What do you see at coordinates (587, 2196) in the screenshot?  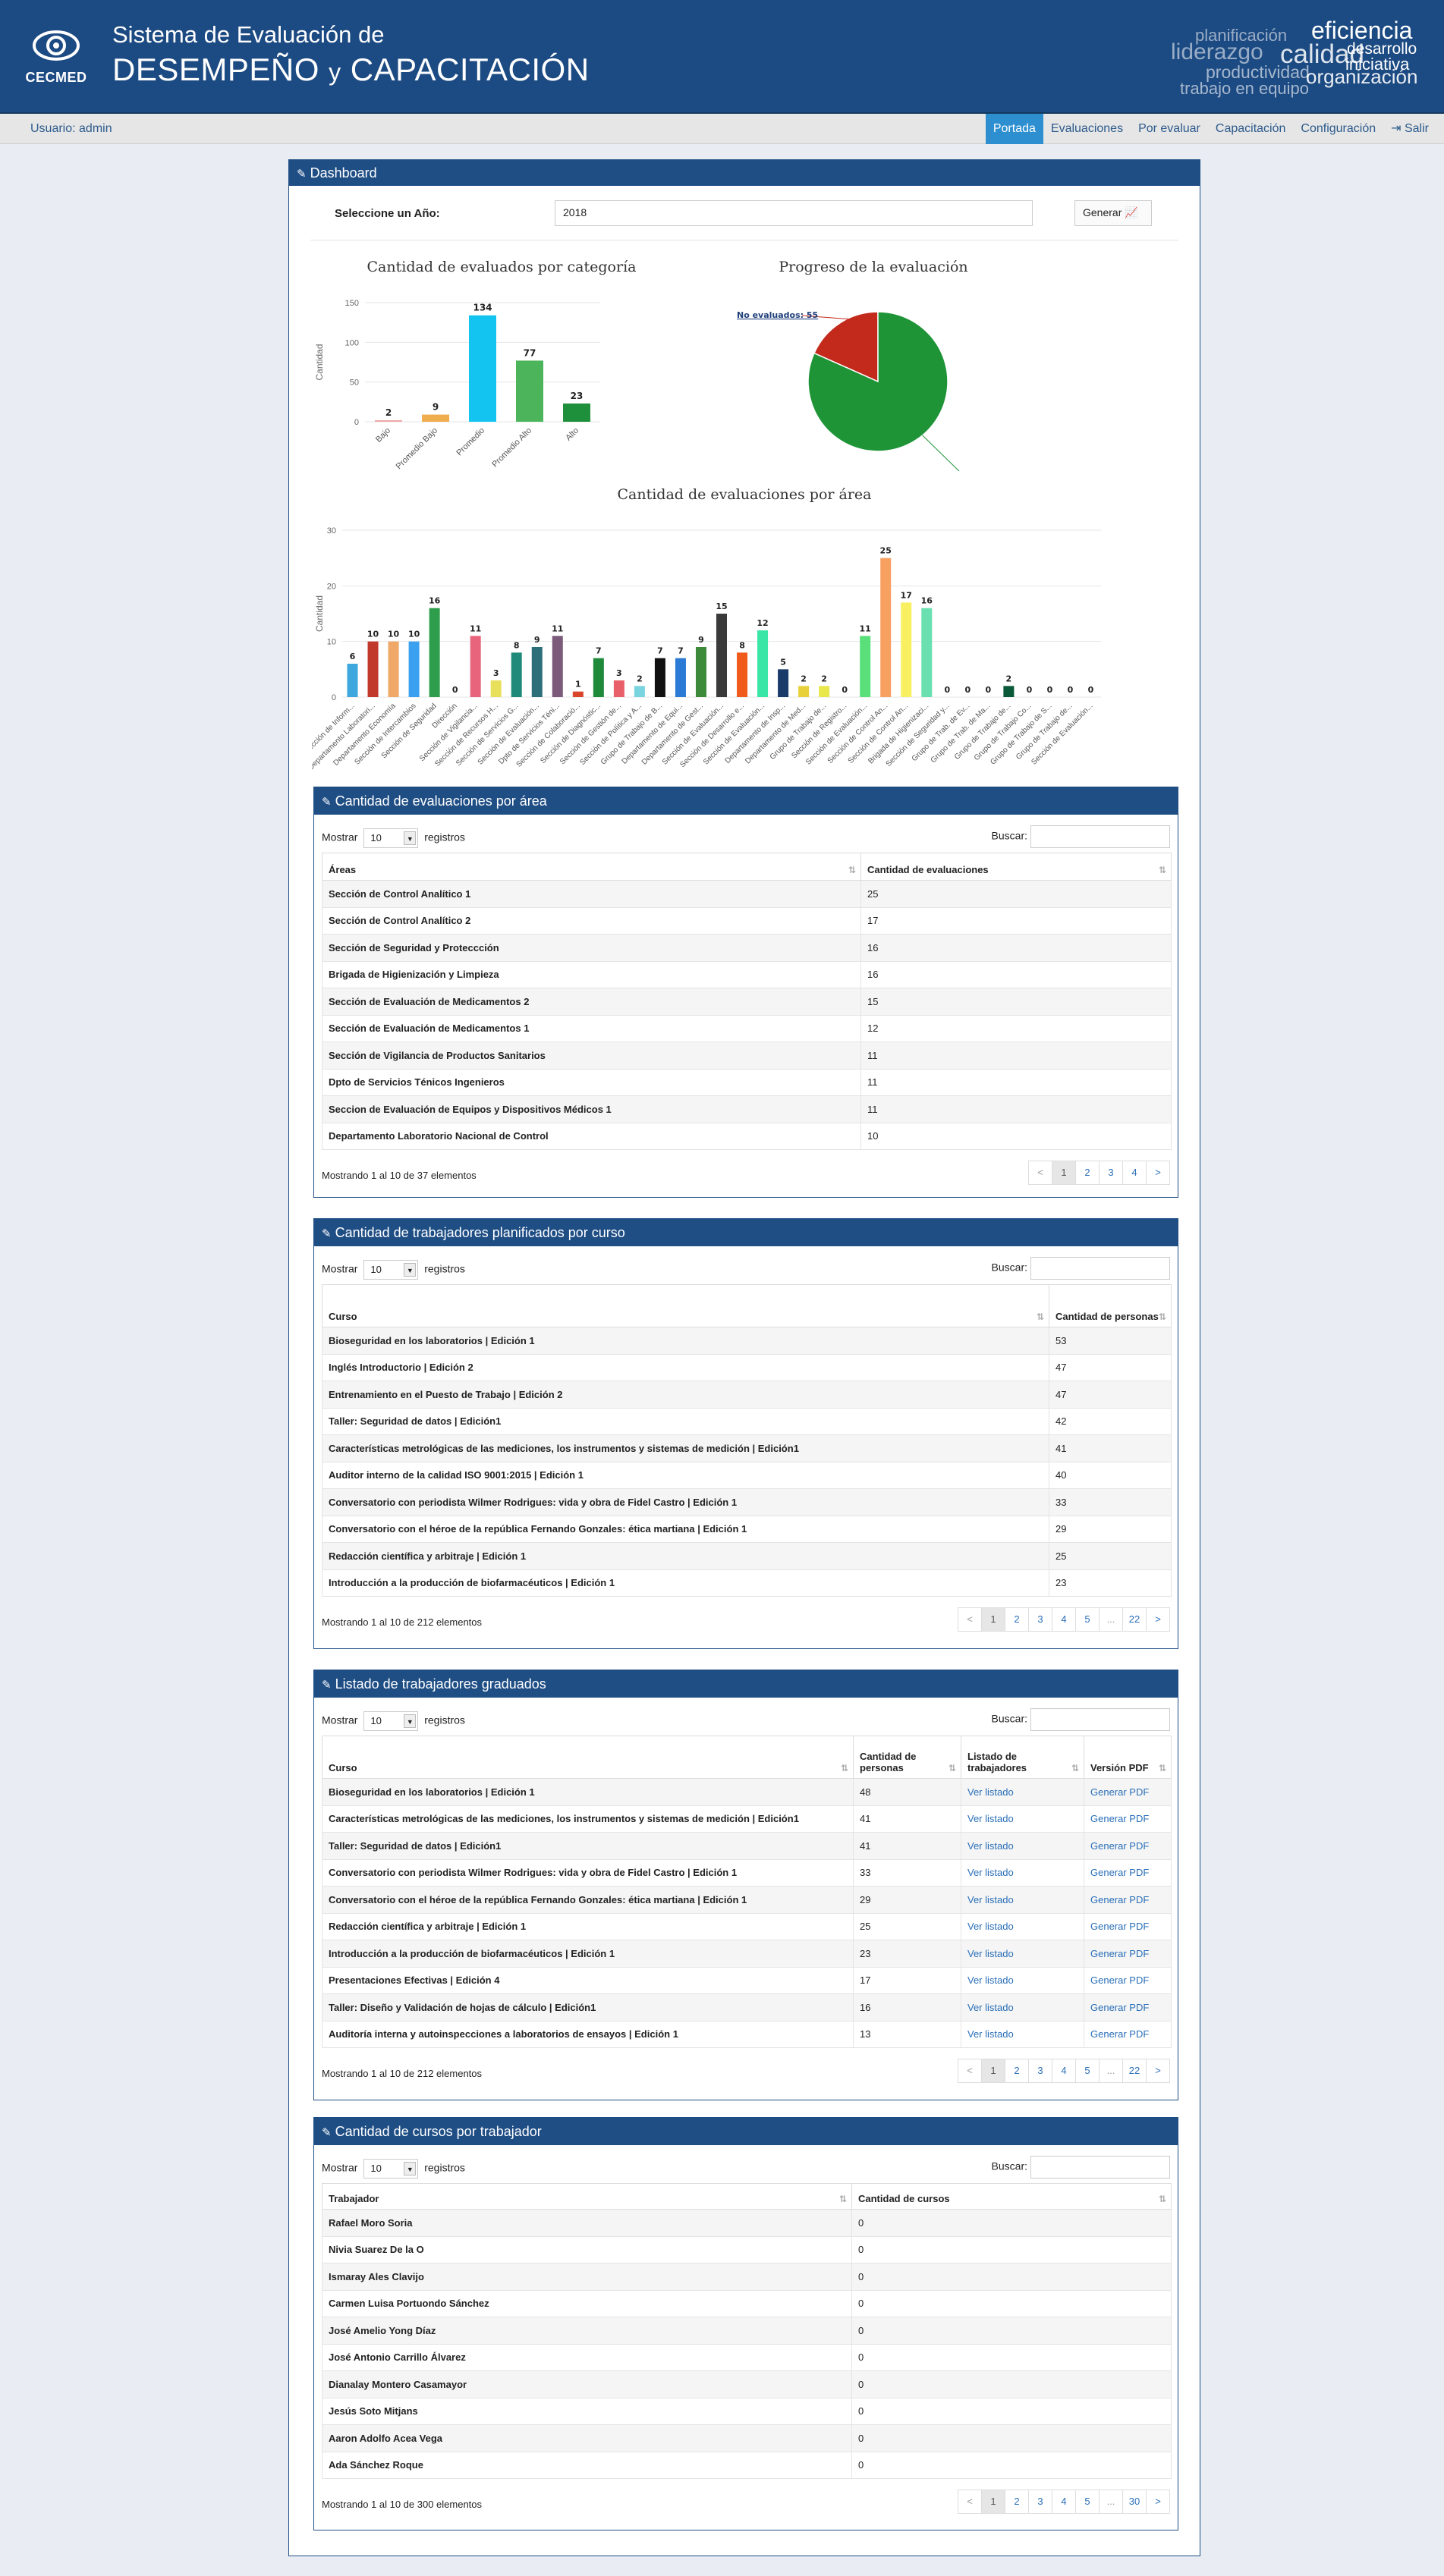 I see `column-header: Trabajador ⇅` at bounding box center [587, 2196].